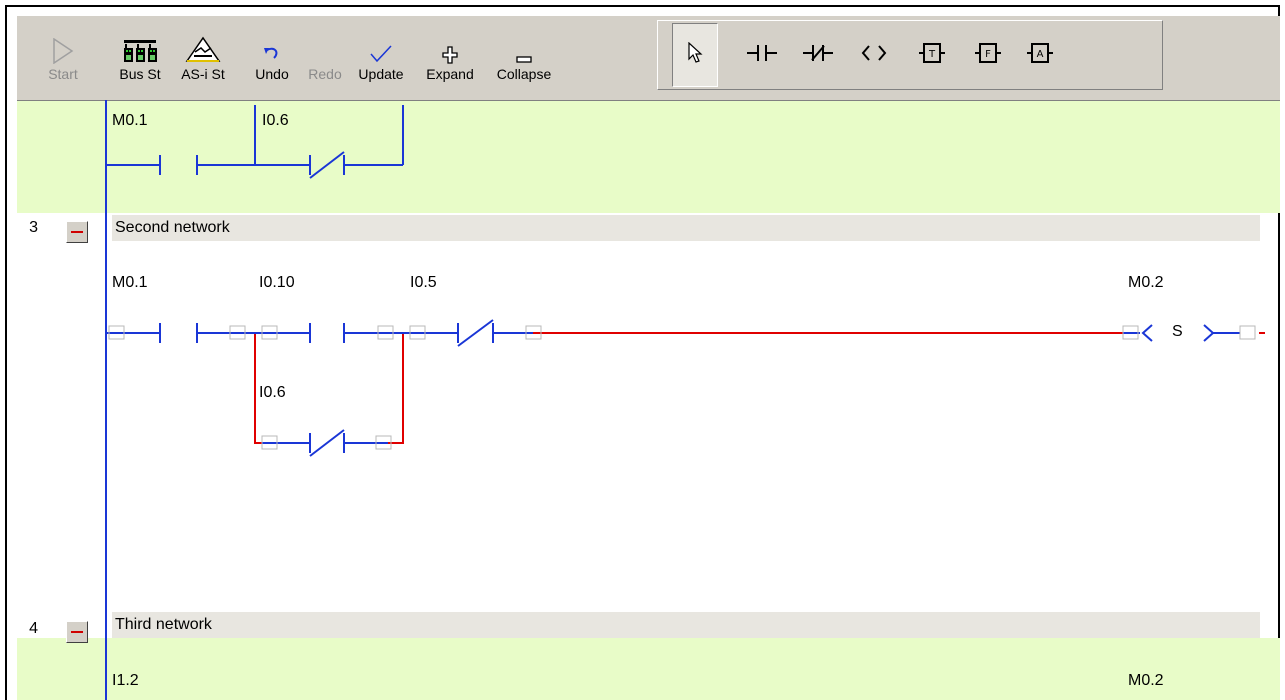  I want to click on net3-coil-label: M0.2, so click(1146, 282).